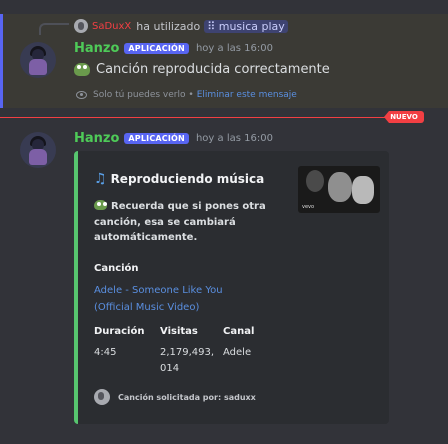  I want to click on command-icon: ⠿, so click(213, 26).